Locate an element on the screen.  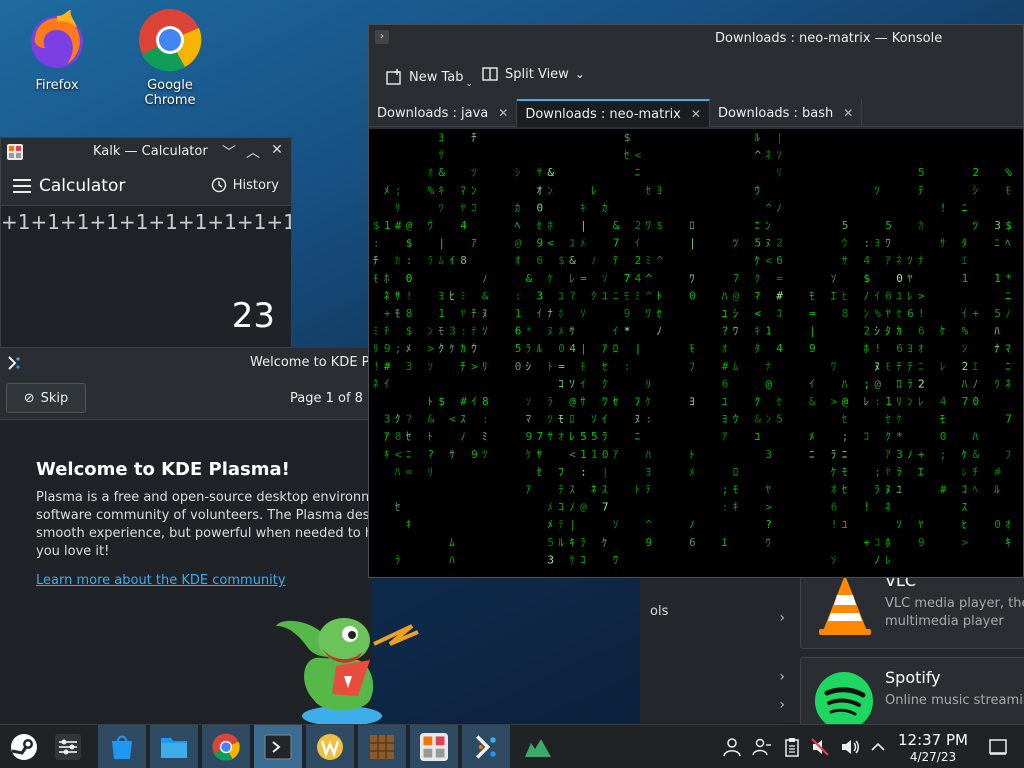
tab-label: Downloads : bash is located at coordinates (775, 113).